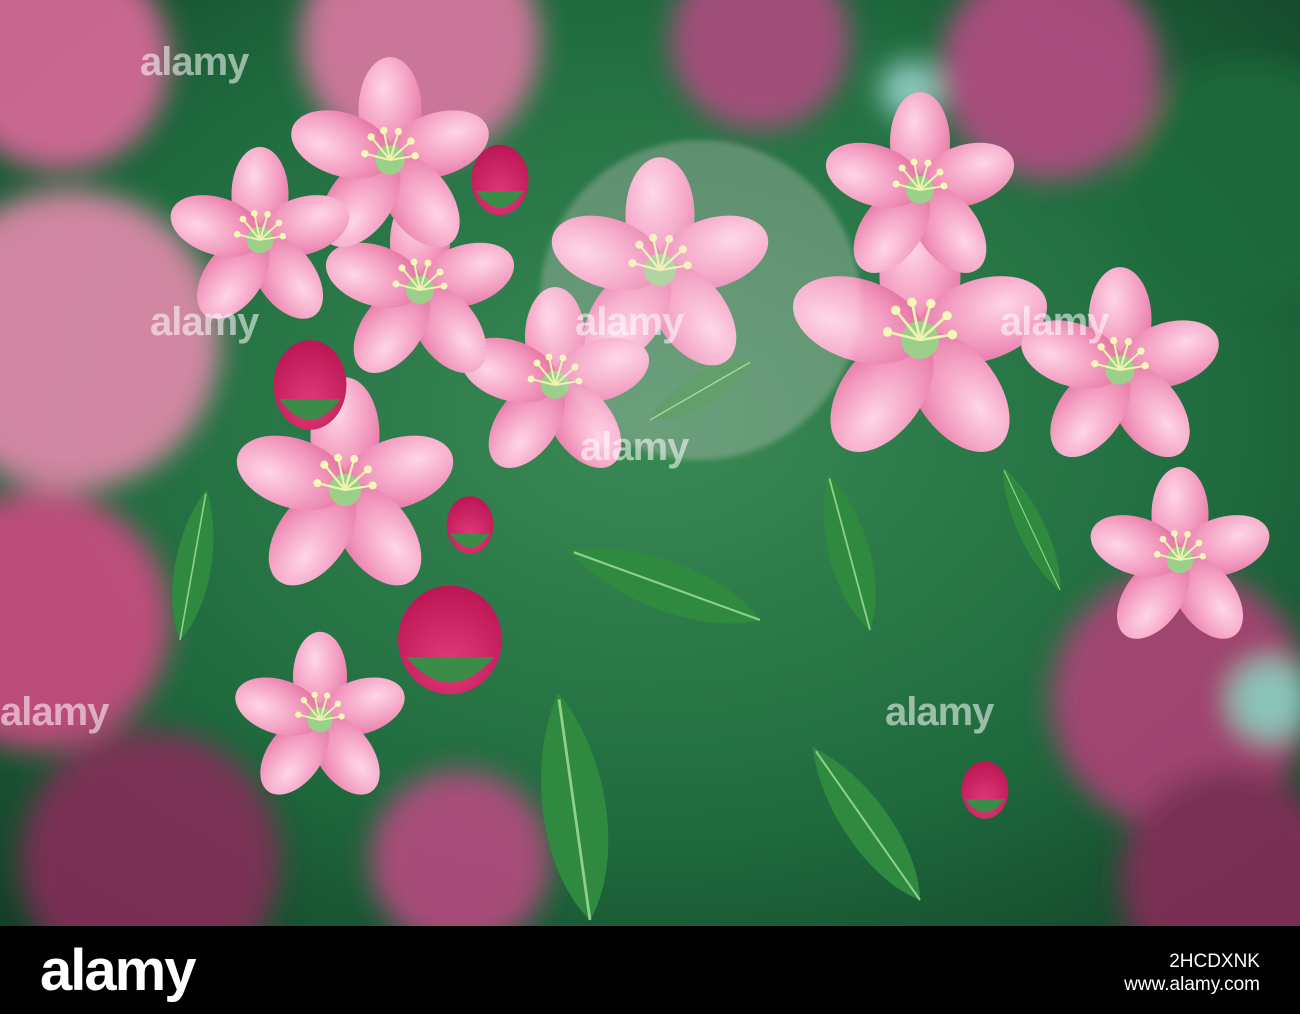 Image resolution: width=1300 pixels, height=1014 pixels. What do you see at coordinates (1192, 984) in the screenshot?
I see `site-url: www.alamy.com` at bounding box center [1192, 984].